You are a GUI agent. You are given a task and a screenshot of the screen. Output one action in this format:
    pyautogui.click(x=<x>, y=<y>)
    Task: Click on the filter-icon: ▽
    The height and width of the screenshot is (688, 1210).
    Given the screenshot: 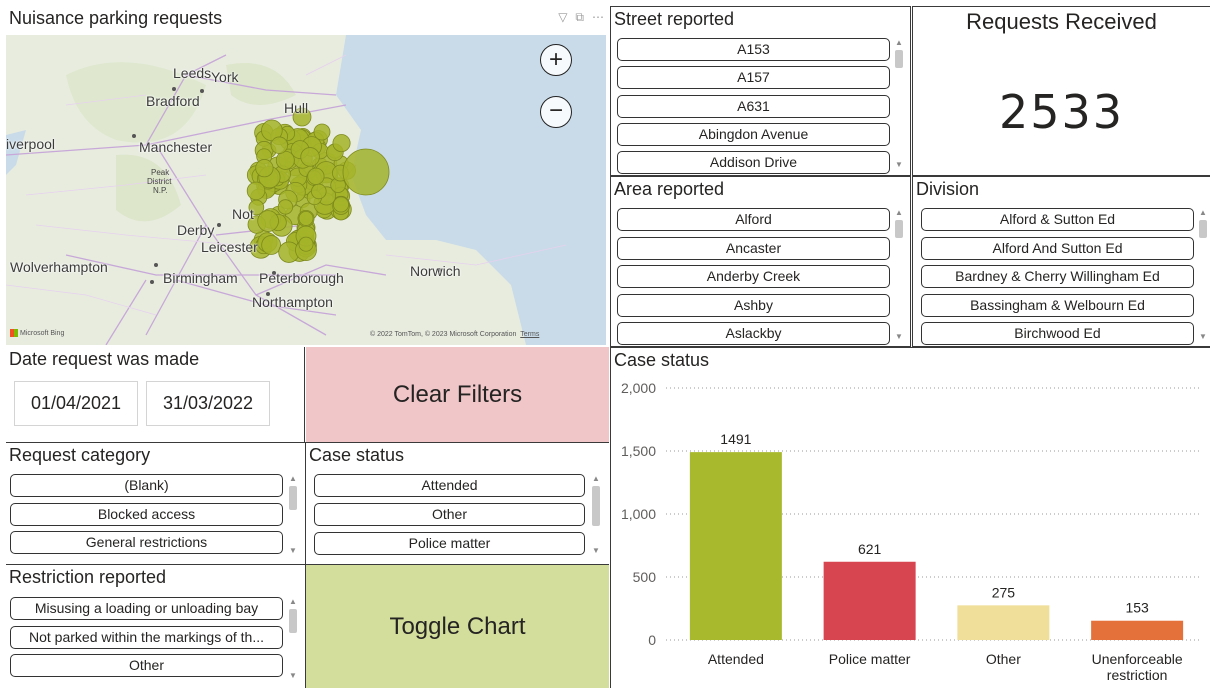 What is the action you would take?
    pyautogui.click(x=562, y=17)
    